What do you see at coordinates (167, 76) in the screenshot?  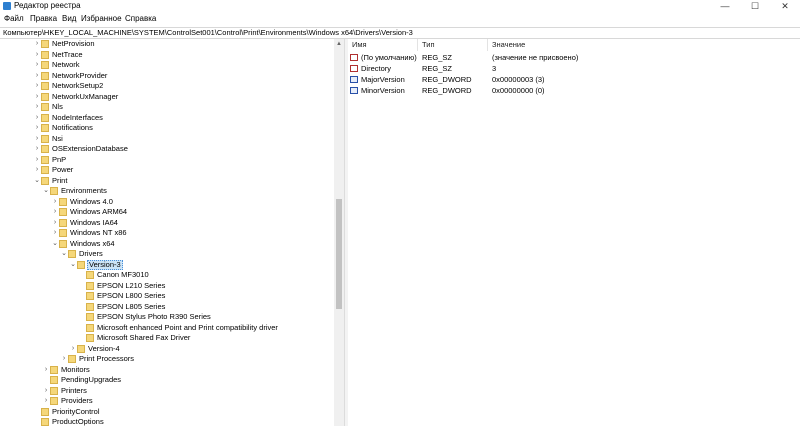 I see `tree-node: › NetworkProvider` at bounding box center [167, 76].